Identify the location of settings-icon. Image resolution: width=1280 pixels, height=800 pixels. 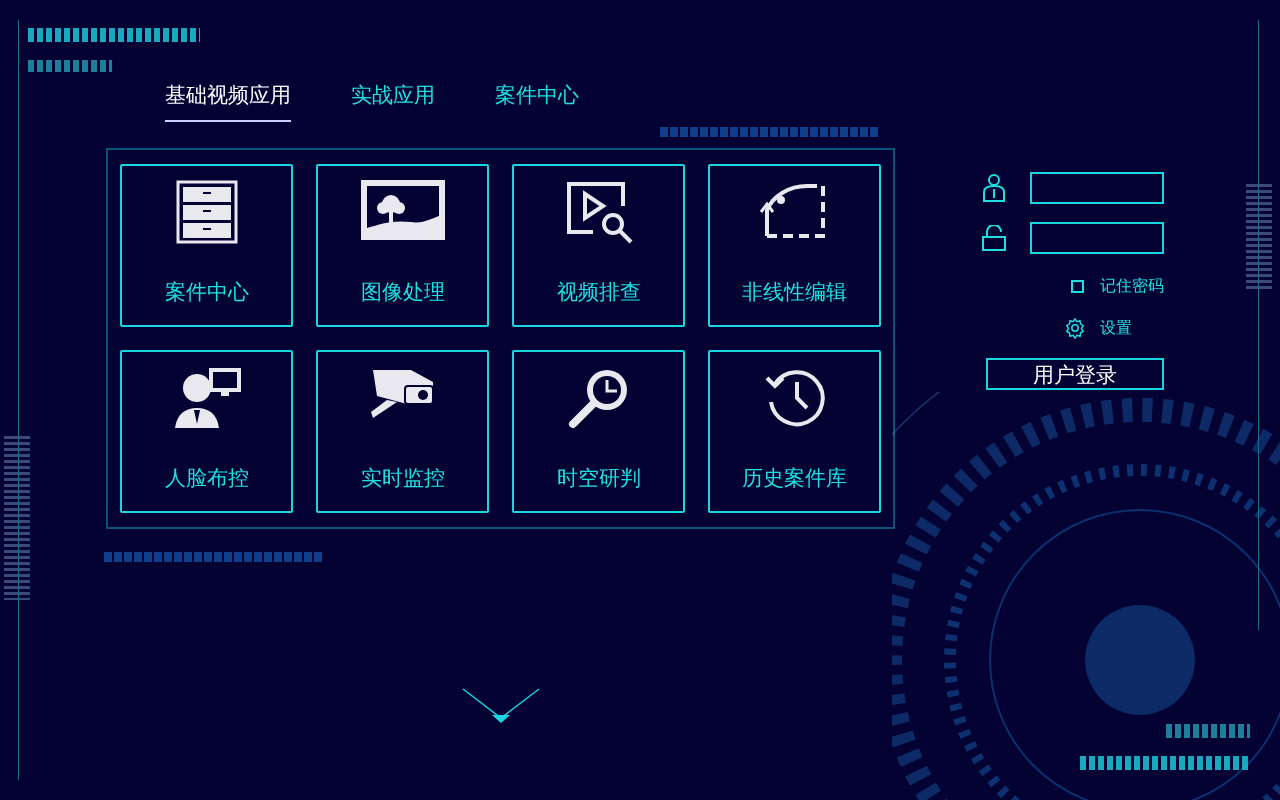
(1075, 328).